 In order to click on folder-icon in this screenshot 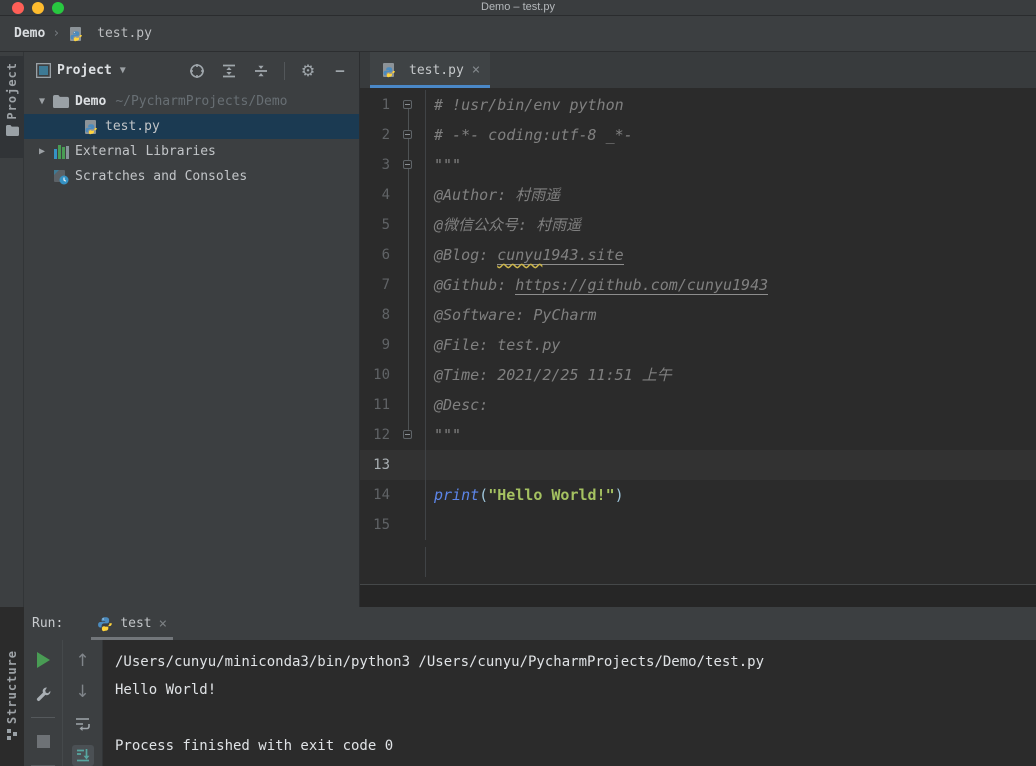, I will do `click(61, 102)`.